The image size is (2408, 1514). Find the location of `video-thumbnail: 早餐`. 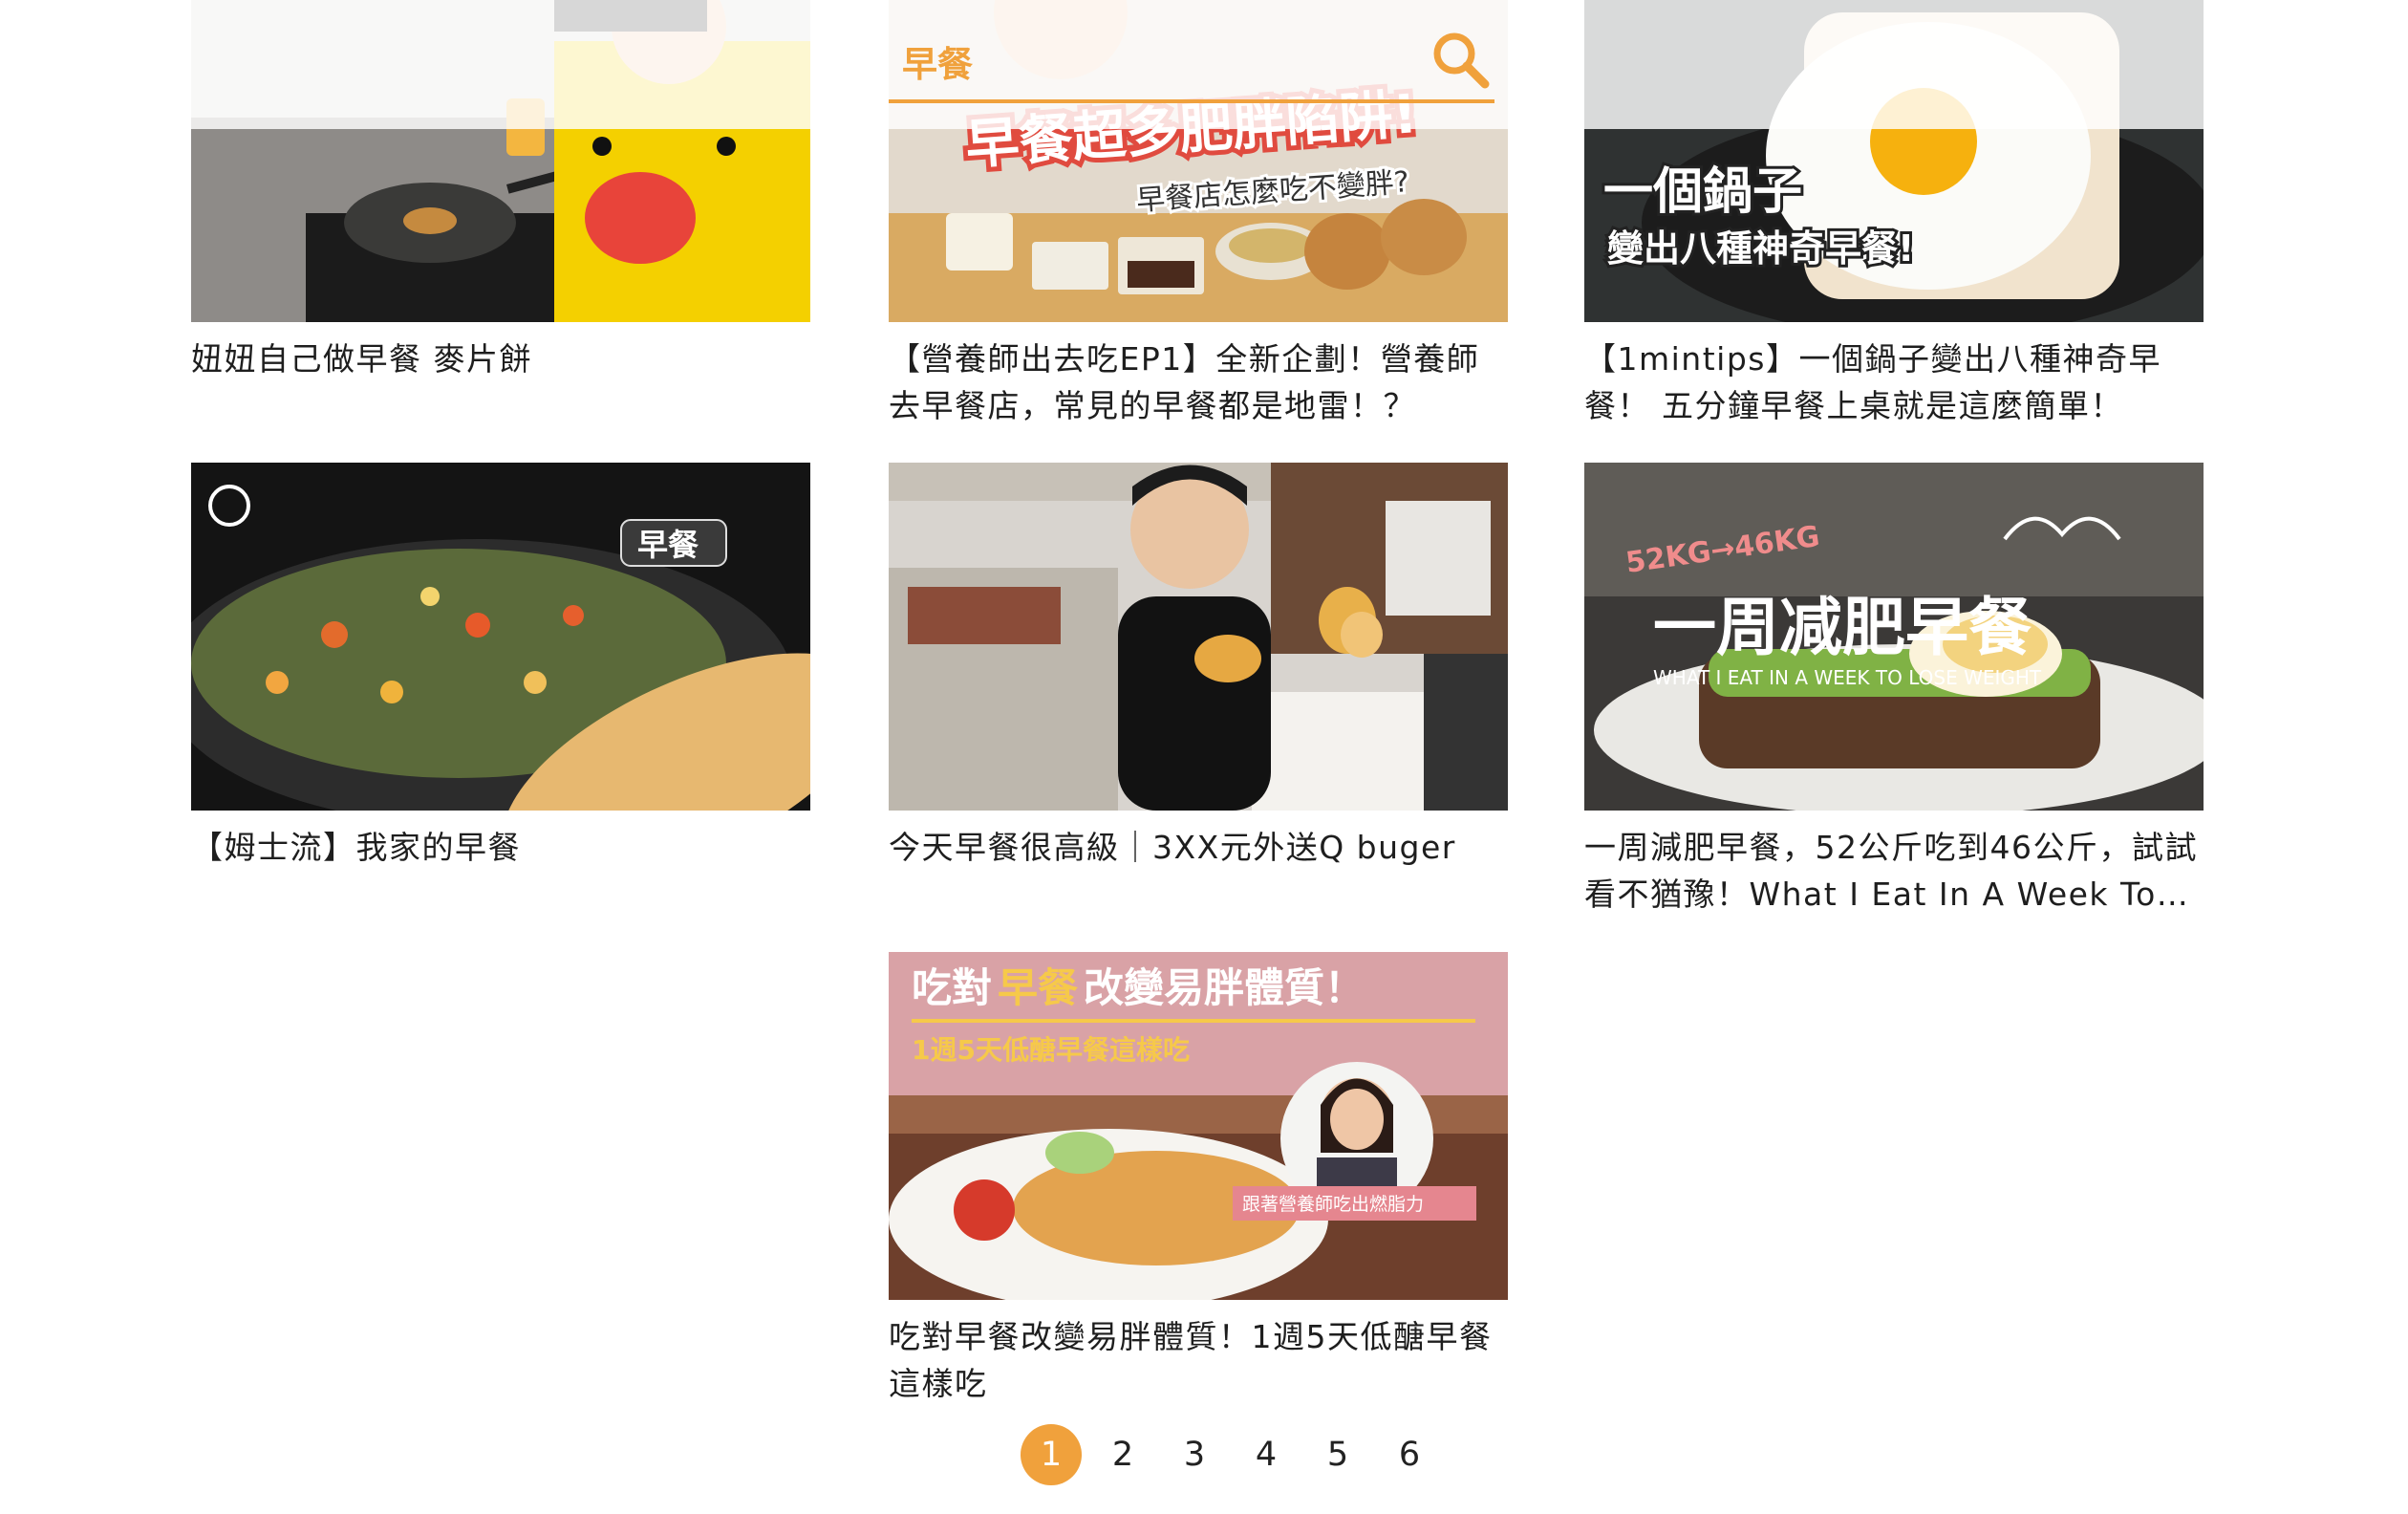

video-thumbnail: 早餐 is located at coordinates (501, 637).